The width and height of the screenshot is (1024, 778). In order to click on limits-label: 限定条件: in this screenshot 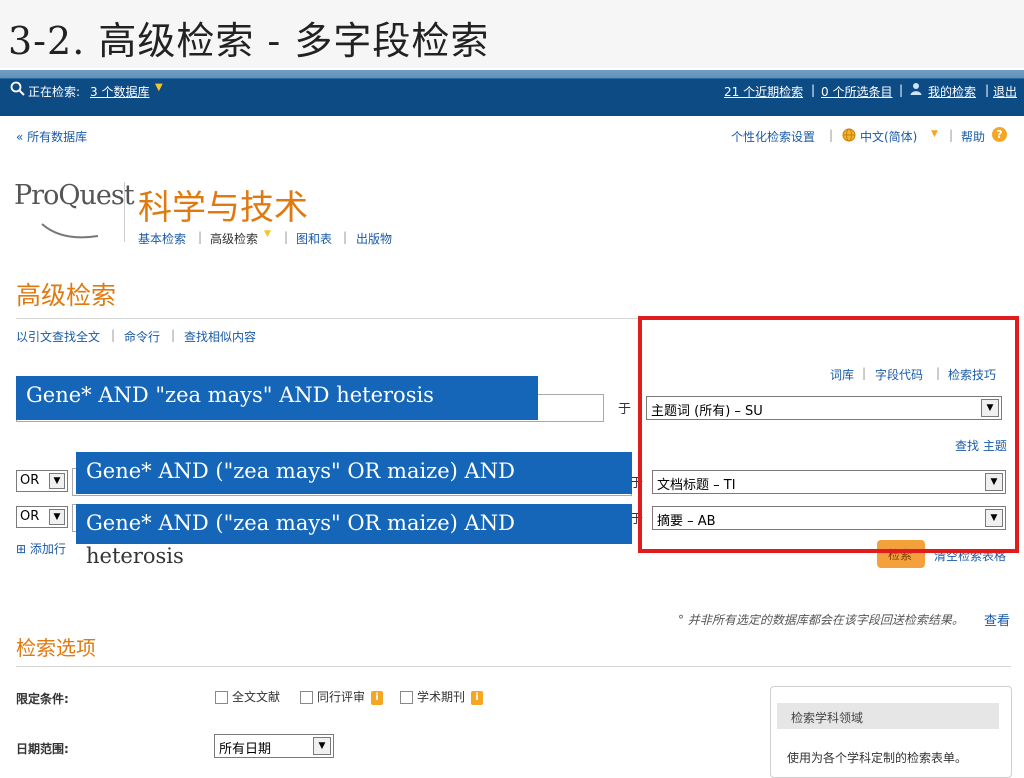, I will do `click(42, 699)`.